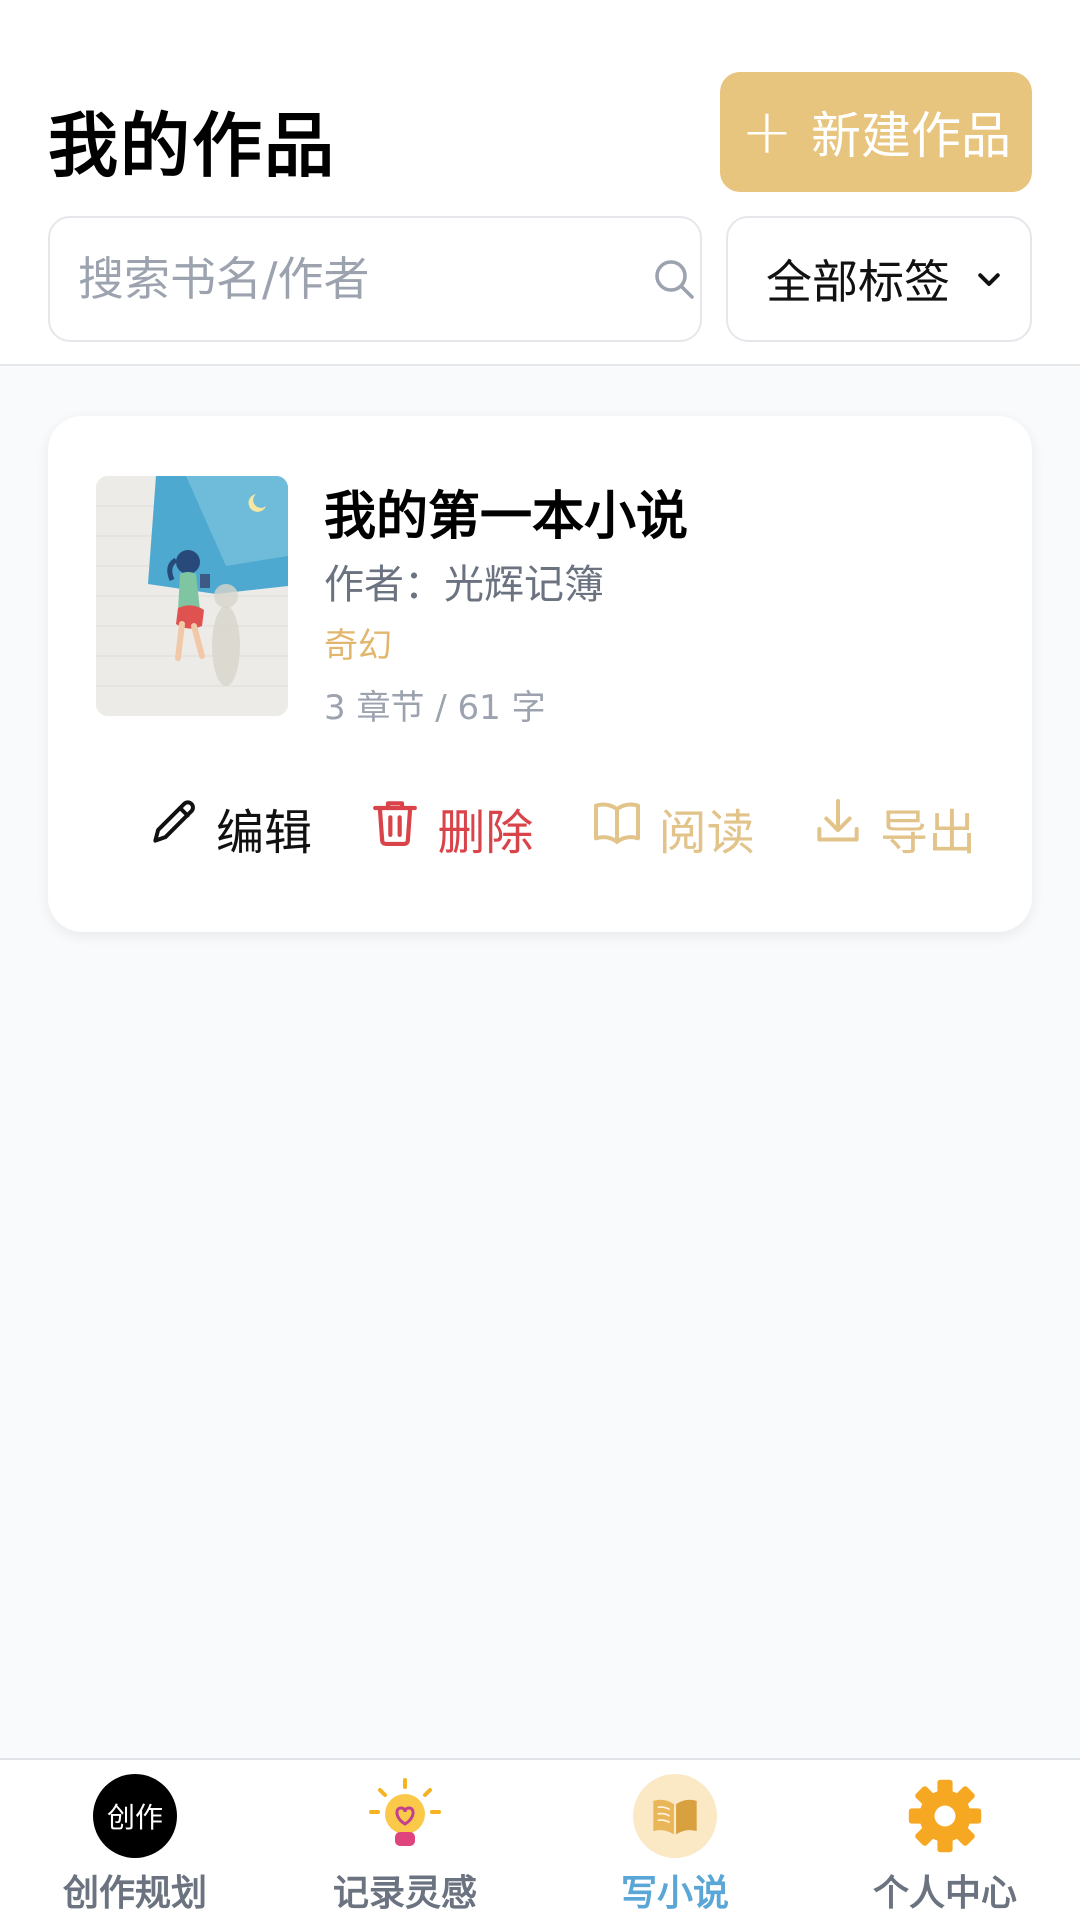  I want to click on delete-button-label: 删除, so click(485, 833).